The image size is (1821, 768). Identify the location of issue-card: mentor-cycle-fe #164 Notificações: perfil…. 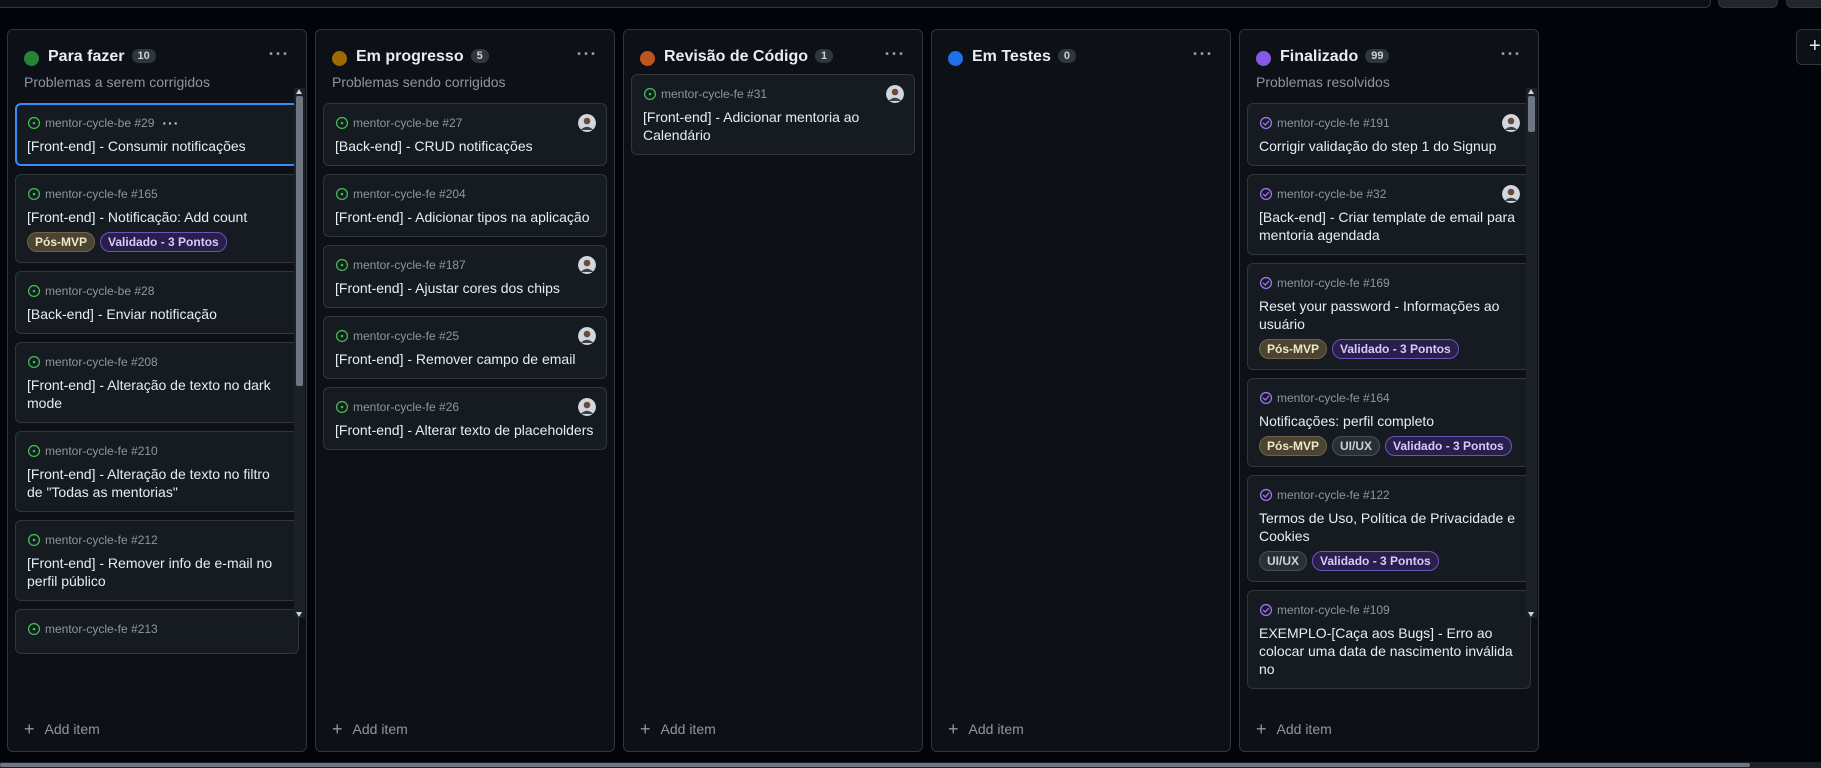
(1389, 422).